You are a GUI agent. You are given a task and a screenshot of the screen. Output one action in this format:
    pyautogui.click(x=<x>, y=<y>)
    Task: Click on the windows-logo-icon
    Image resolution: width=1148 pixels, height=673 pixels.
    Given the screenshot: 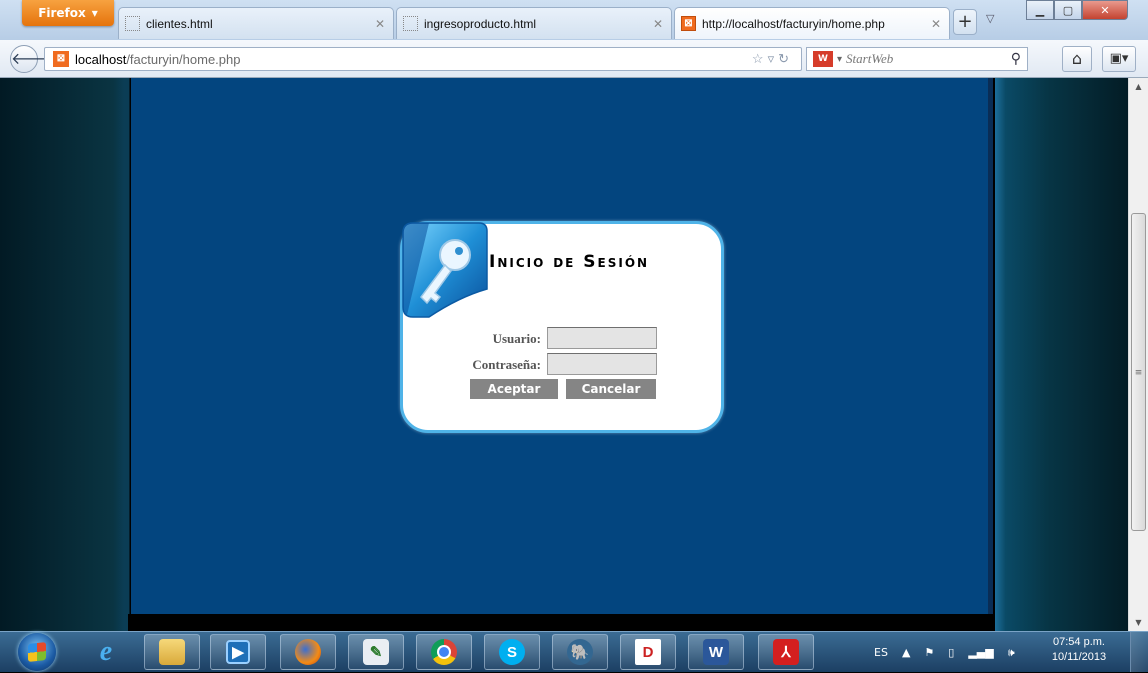 What is the action you would take?
    pyautogui.click(x=37, y=652)
    